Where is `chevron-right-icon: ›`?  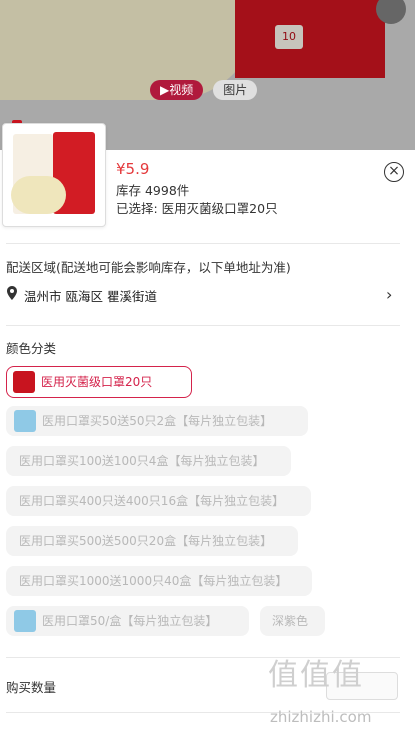 chevron-right-icon: › is located at coordinates (389, 294).